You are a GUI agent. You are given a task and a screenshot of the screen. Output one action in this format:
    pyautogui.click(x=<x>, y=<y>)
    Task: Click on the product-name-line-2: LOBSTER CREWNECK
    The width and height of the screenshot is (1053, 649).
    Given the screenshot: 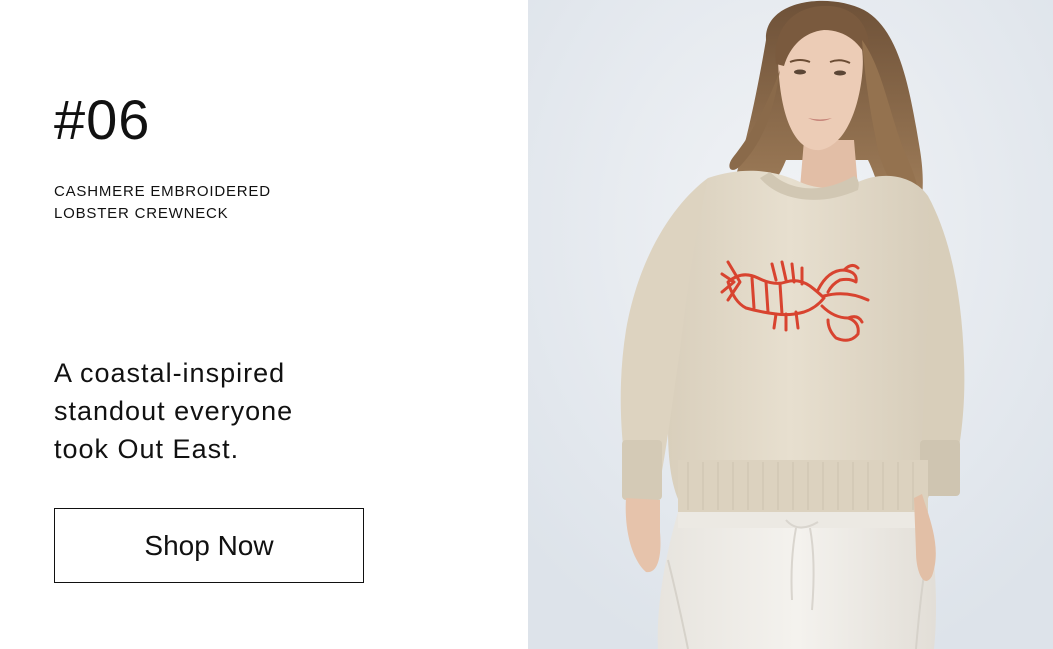 What is the action you would take?
    pyautogui.click(x=141, y=213)
    